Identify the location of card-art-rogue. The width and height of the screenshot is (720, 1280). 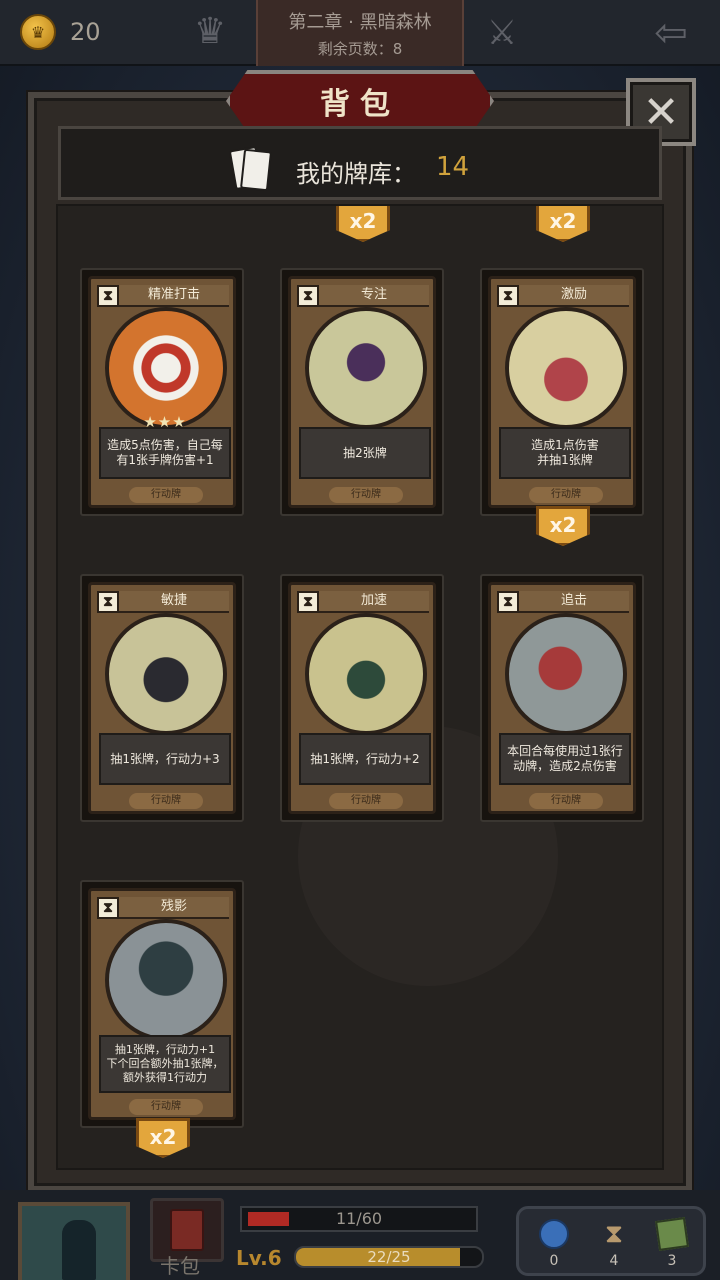
(566, 674).